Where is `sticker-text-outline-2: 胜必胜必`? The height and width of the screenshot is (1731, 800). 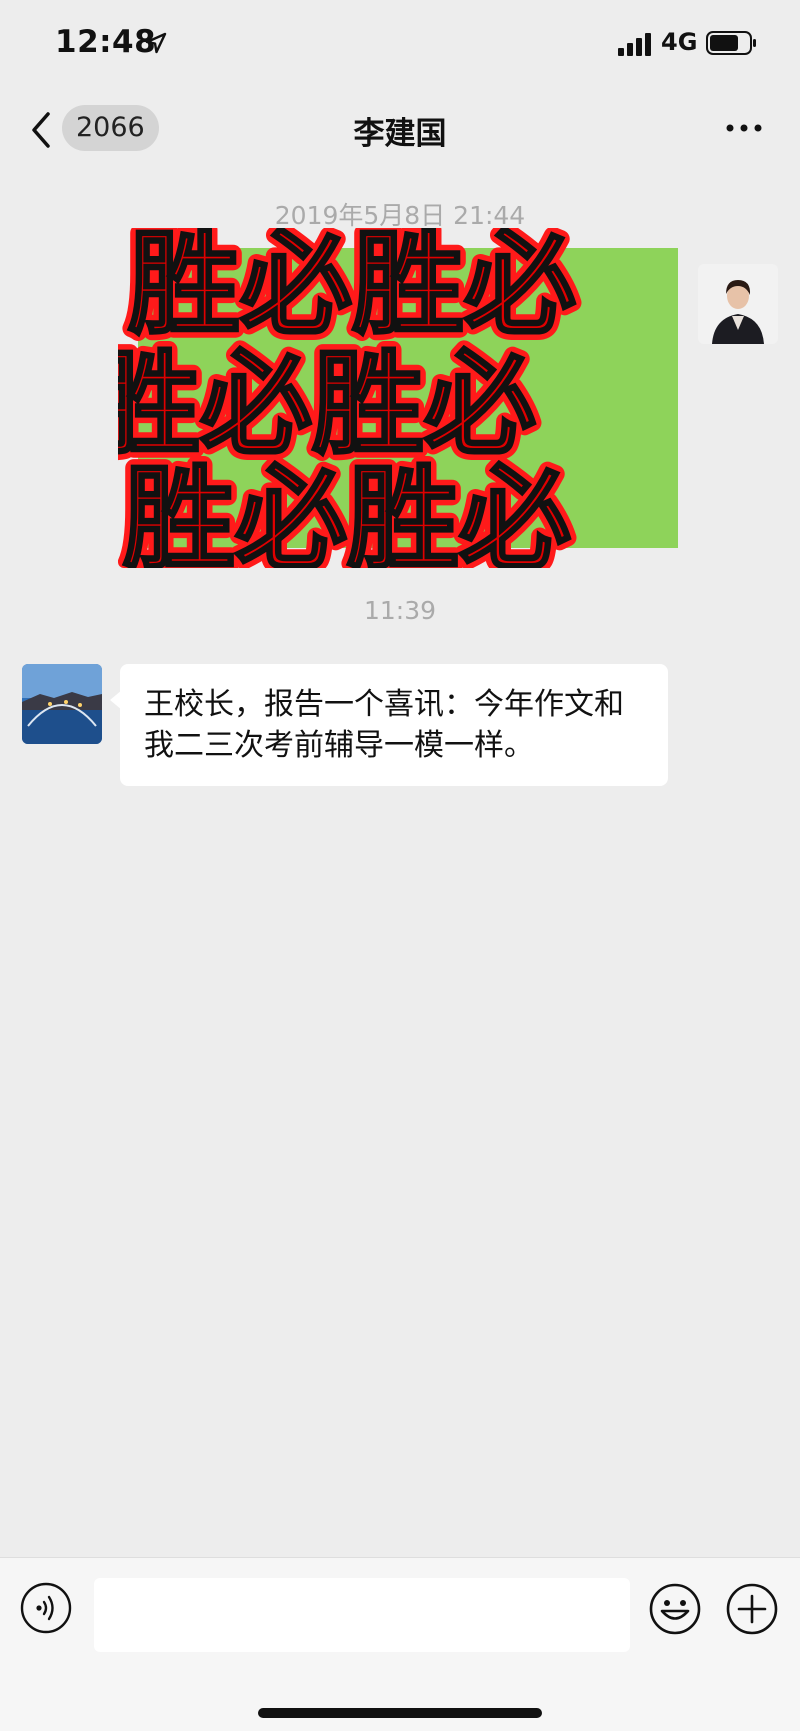
sticker-text-outline-2: 胜必胜必 is located at coordinates (327, 405).